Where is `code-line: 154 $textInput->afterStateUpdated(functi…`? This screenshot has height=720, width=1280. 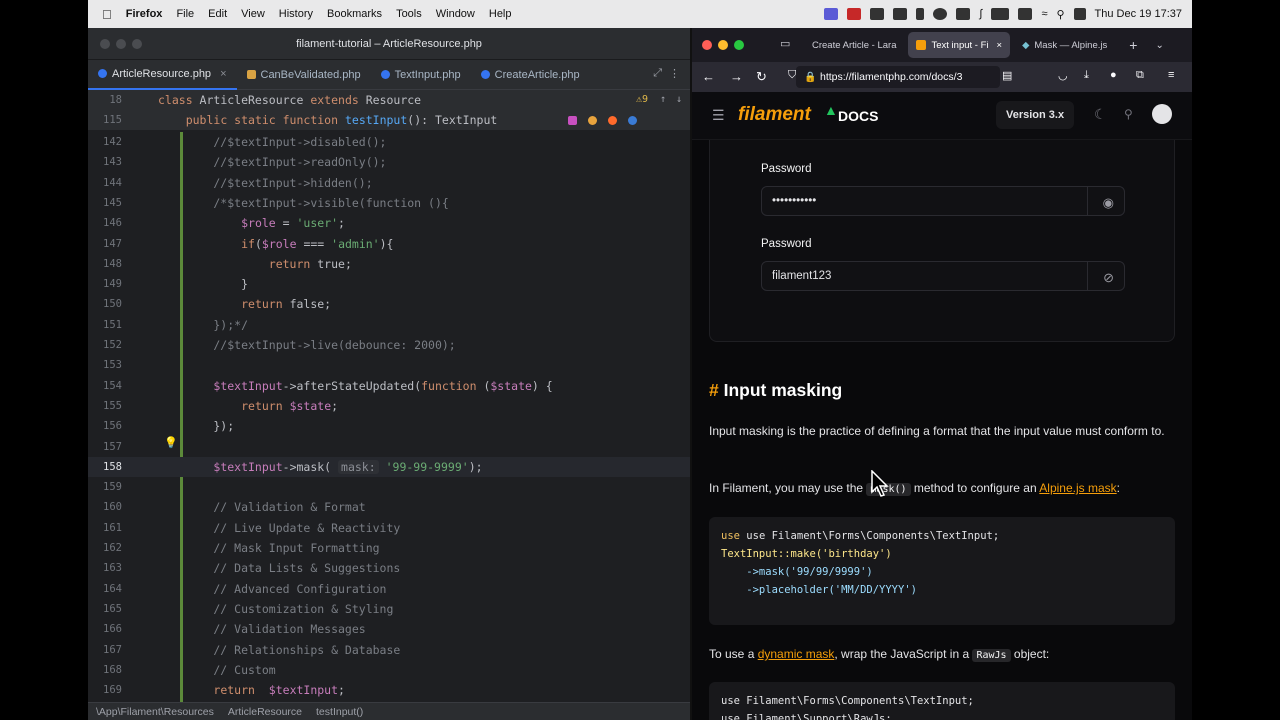 code-line: 154 $textInput->afterStateUpdated(functi… is located at coordinates (389, 386).